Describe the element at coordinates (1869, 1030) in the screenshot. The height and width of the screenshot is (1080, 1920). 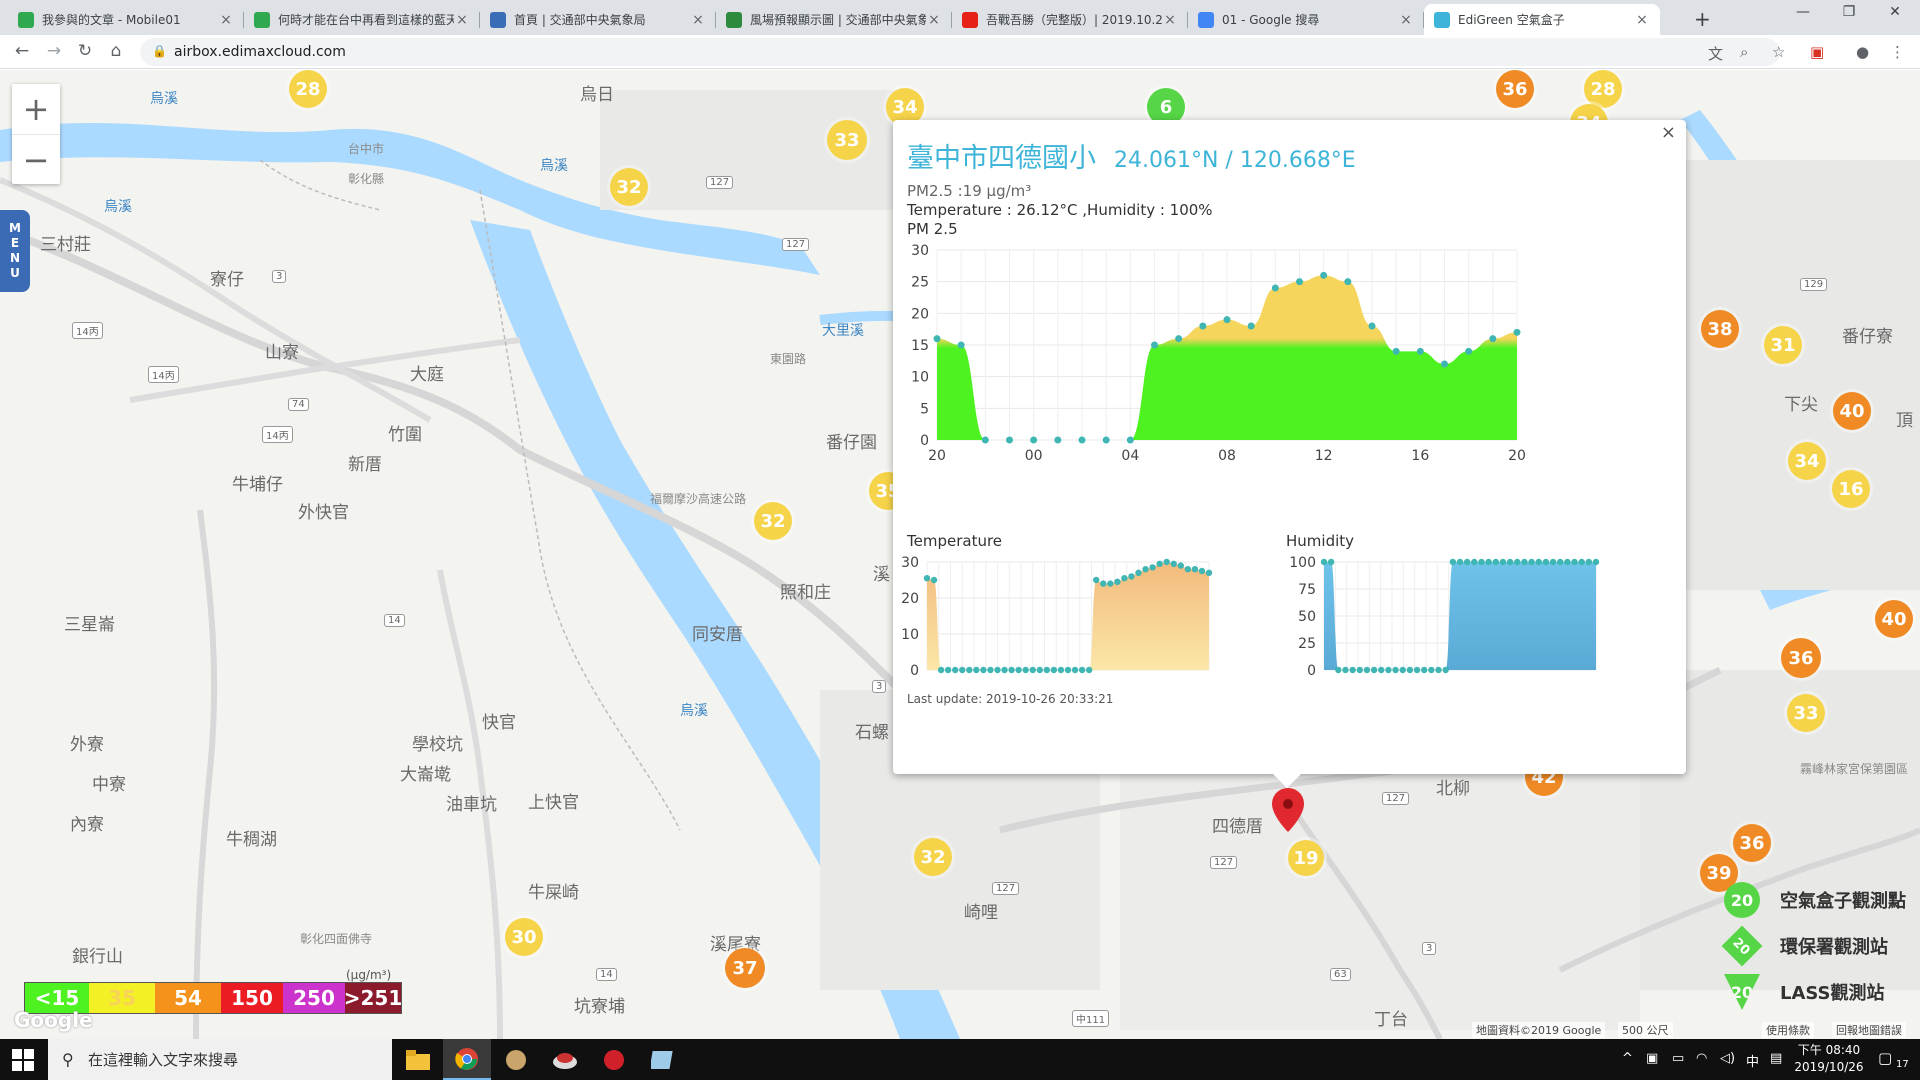
I see `attribution-item: 回報地圖錯誤` at that location.